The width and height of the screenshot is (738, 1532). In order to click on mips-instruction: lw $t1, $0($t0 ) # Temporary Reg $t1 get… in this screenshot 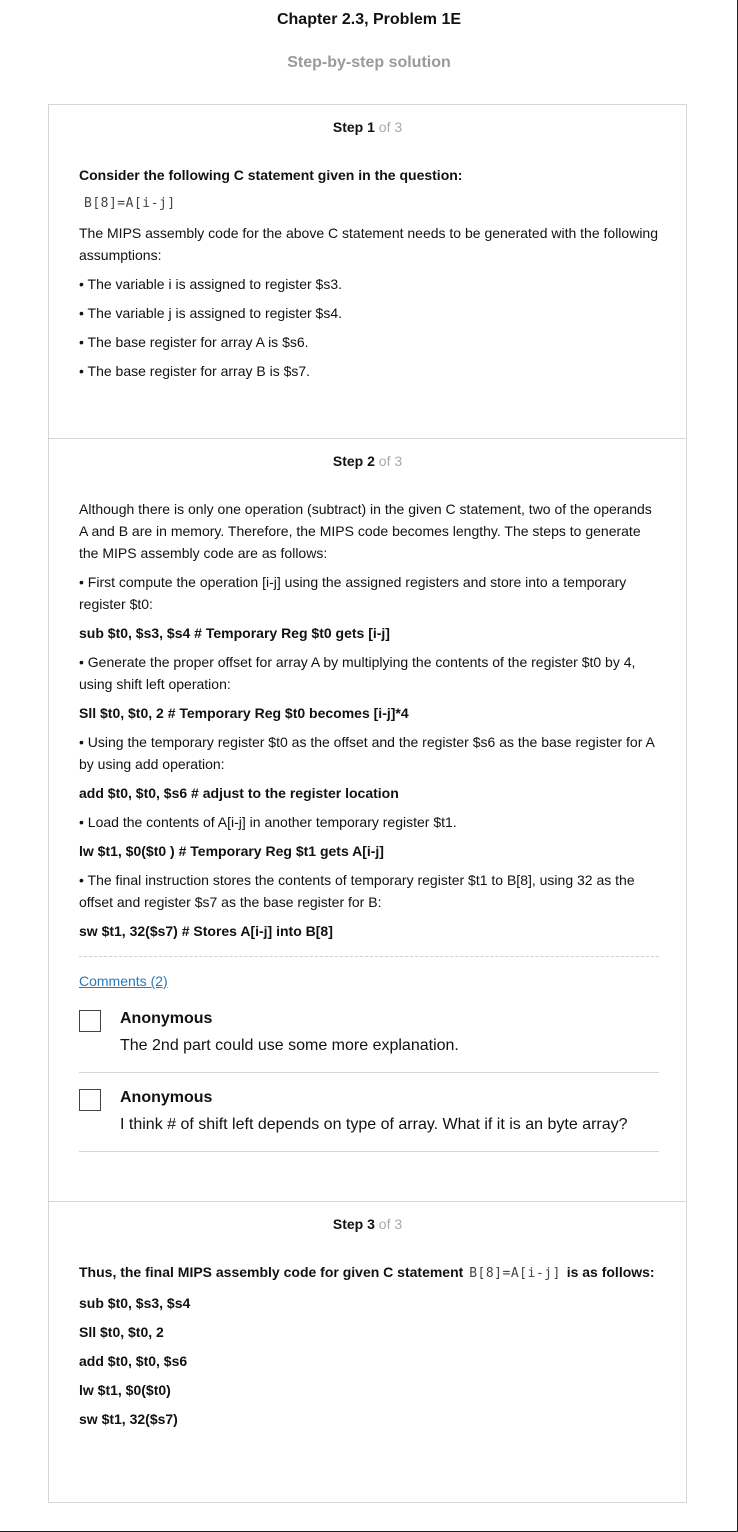, I will do `click(231, 851)`.